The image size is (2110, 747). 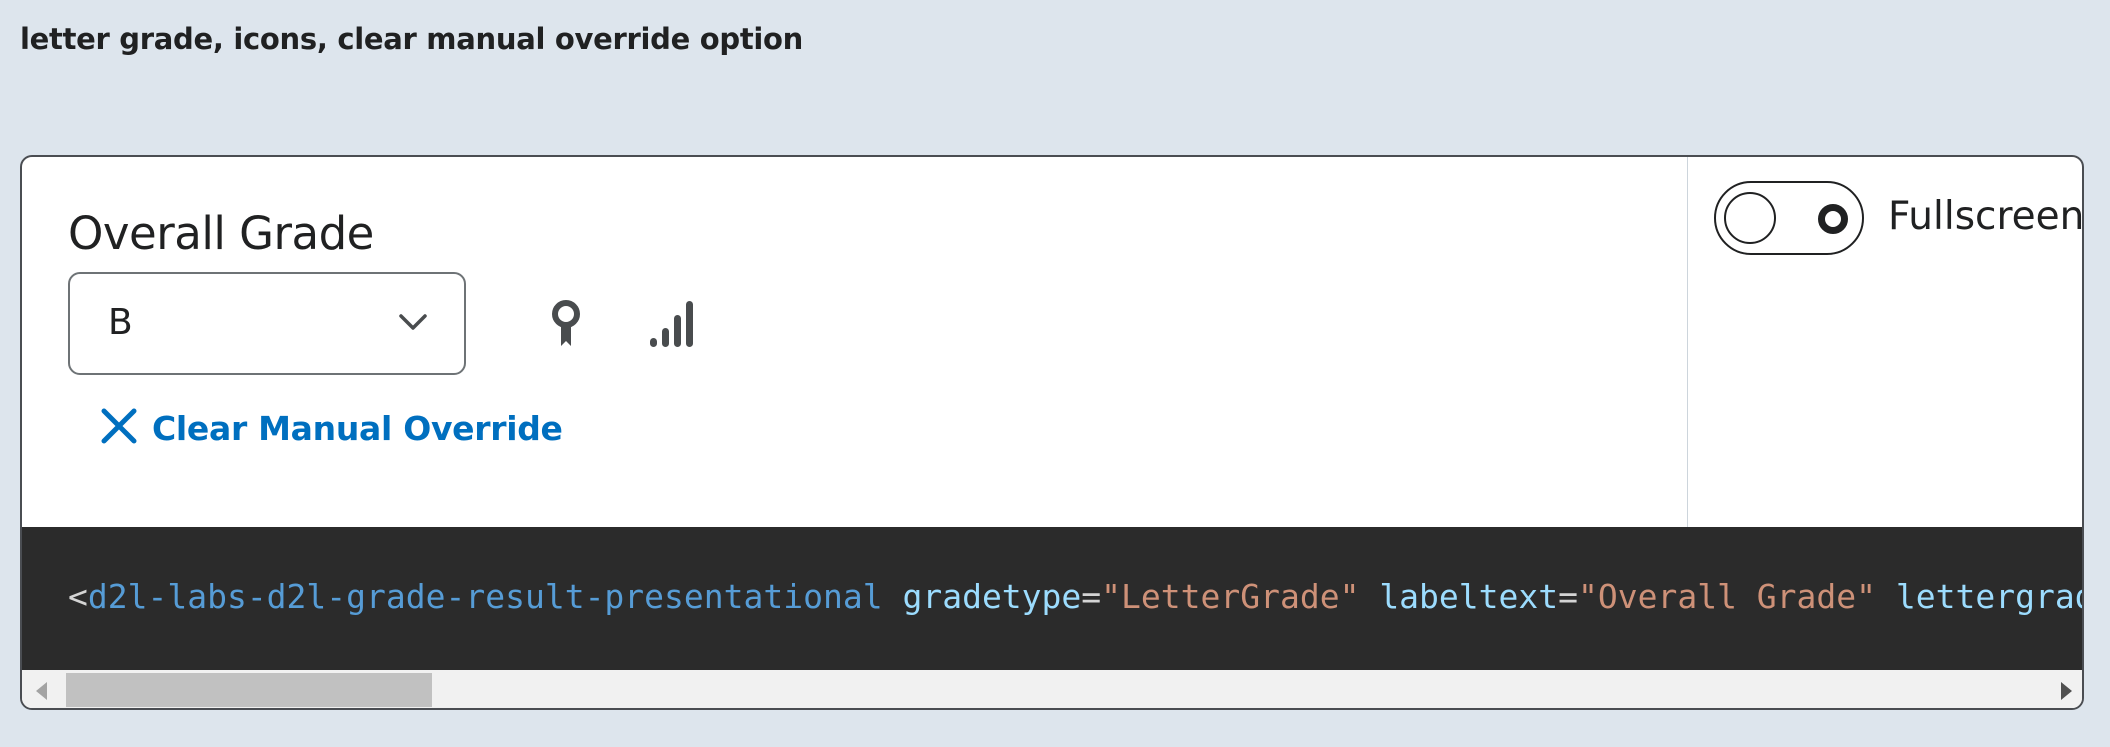 What do you see at coordinates (485, 596) in the screenshot?
I see `code-tag-name: d2l-labs-d2l-grade-result-presentational` at bounding box center [485, 596].